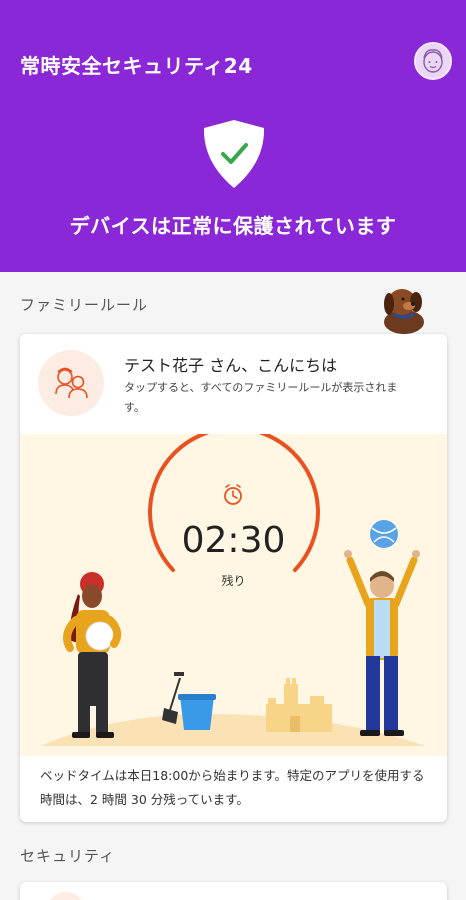 The height and width of the screenshot is (900, 466). Describe the element at coordinates (233, 540) in the screenshot. I see `timer-remaining-value: 02:30` at that location.